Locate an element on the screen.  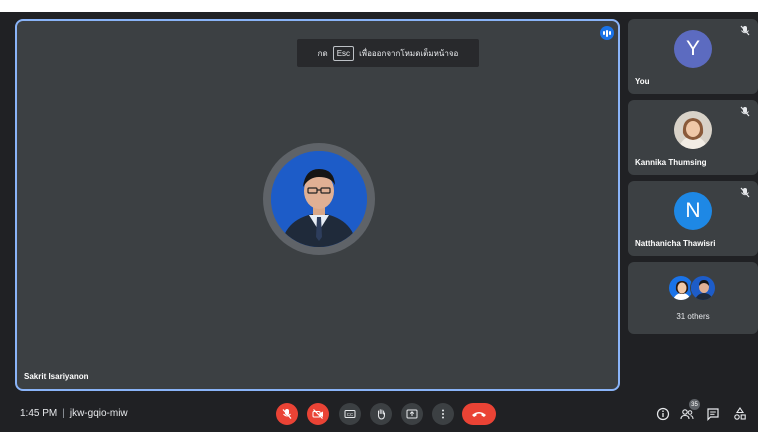
meeting-code: jkw-gqio-miw is located at coordinates (98, 413).